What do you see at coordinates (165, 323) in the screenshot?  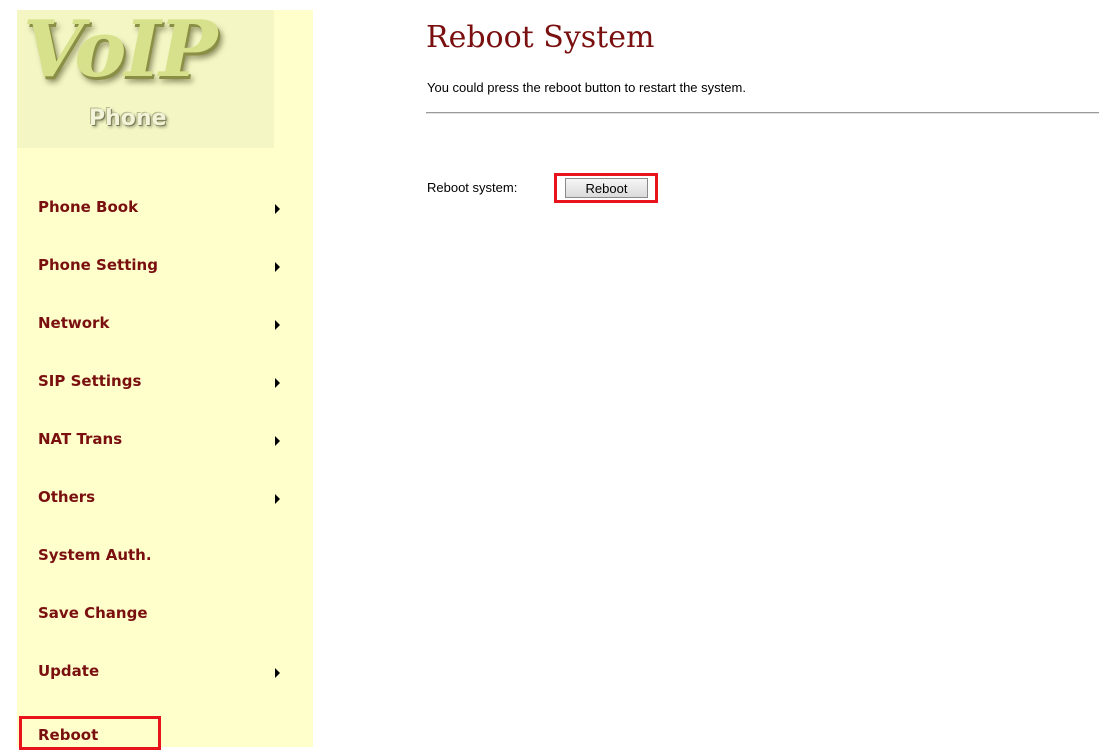 I see `sidebar-item-network: Network` at bounding box center [165, 323].